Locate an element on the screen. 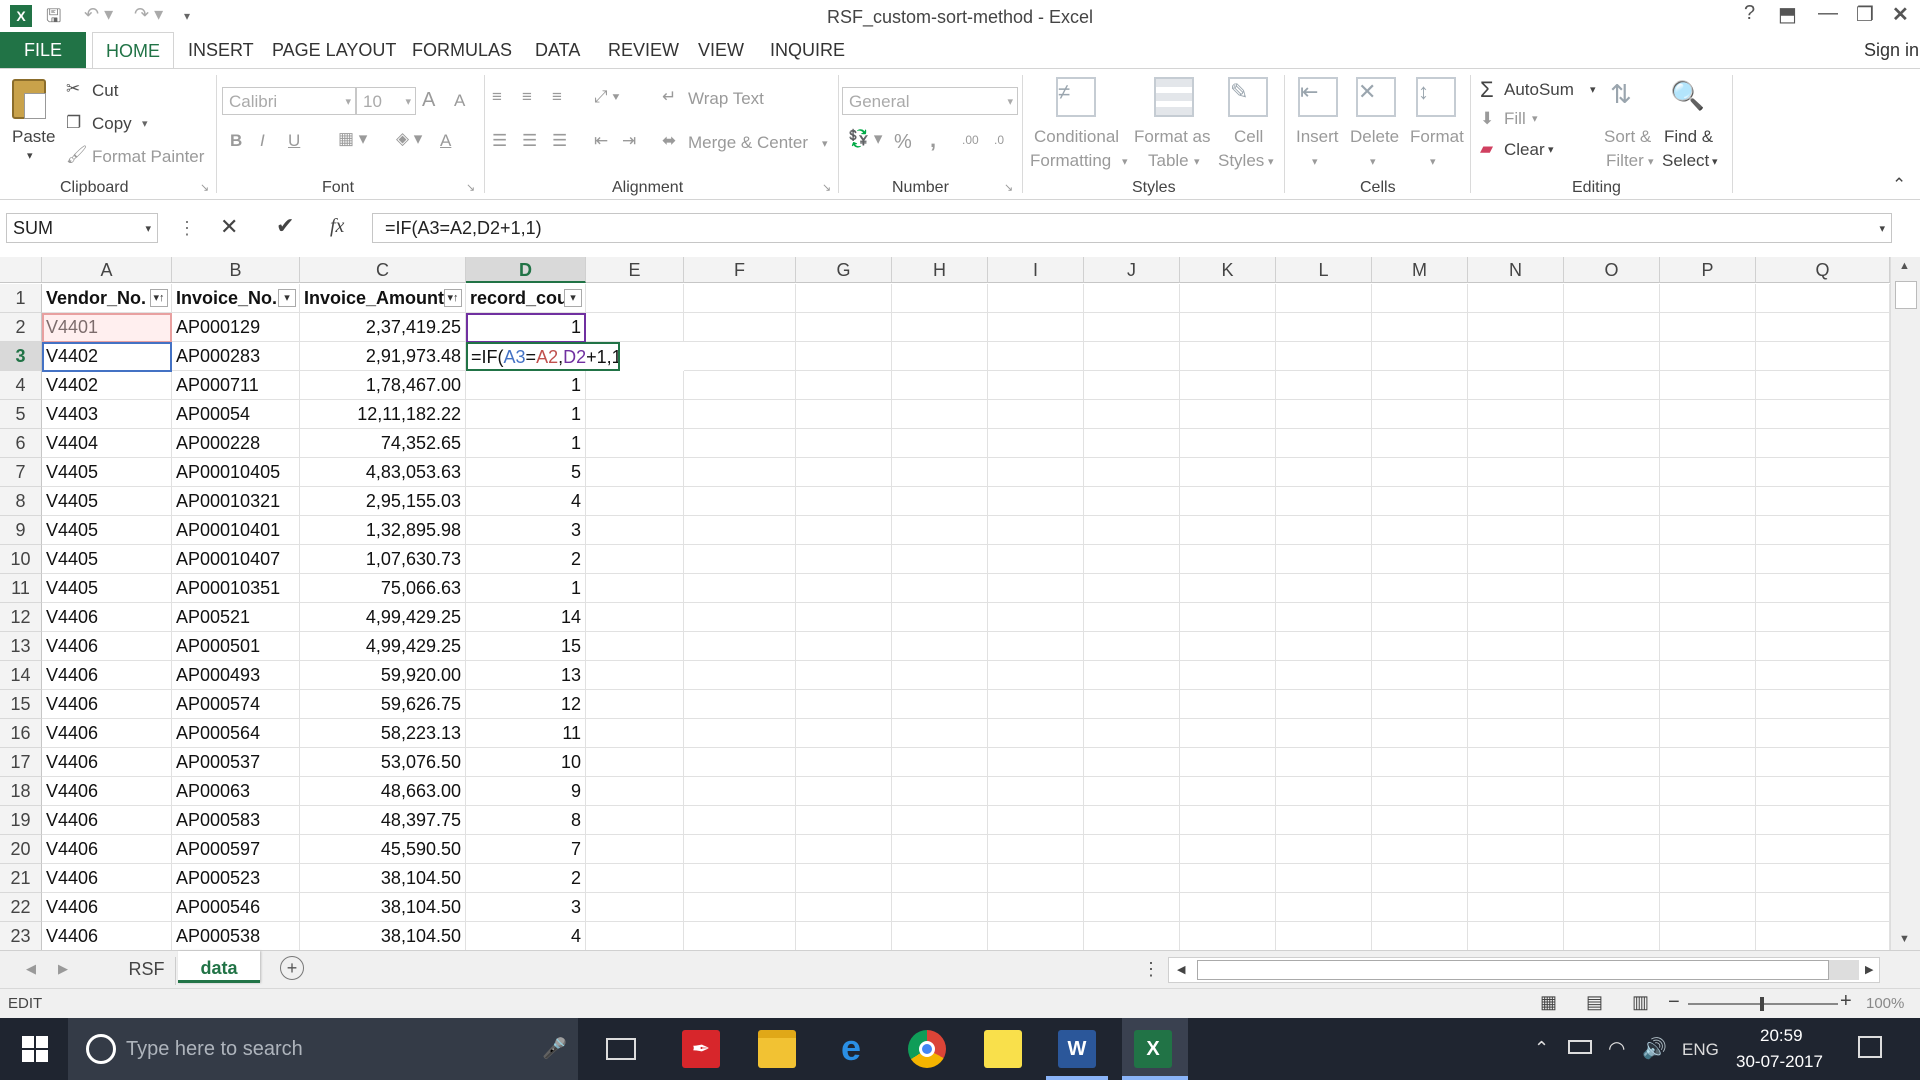  column-header-c: C is located at coordinates (383, 270).